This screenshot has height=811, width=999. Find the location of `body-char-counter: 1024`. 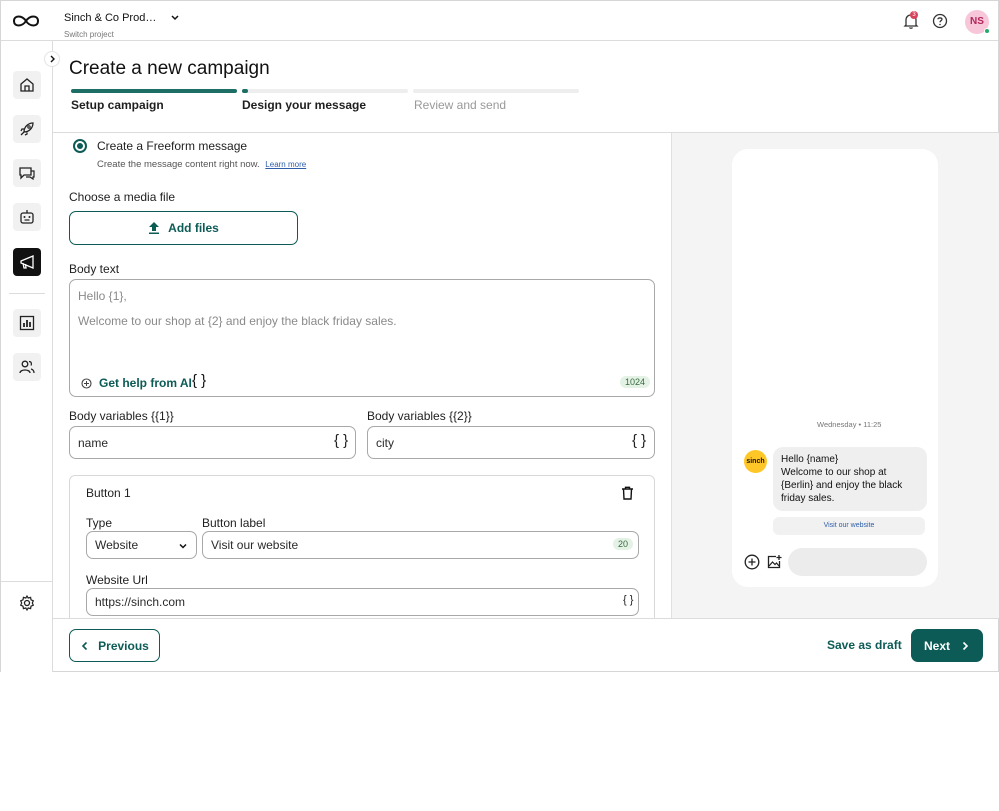

body-char-counter: 1024 is located at coordinates (635, 382).